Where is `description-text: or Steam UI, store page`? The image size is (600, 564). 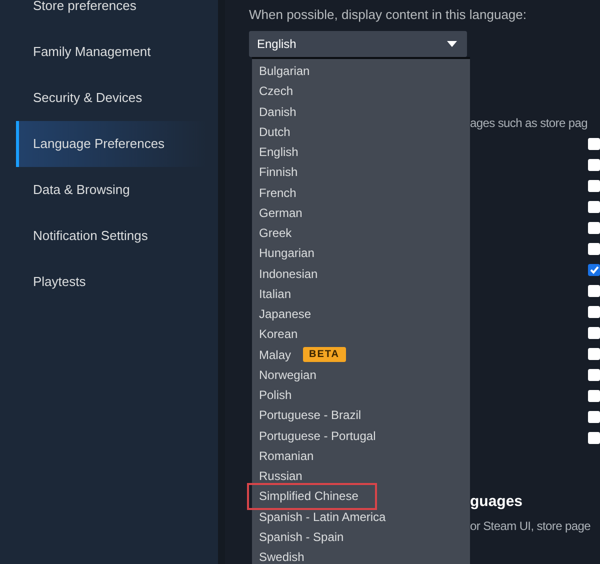
description-text: or Steam UI, store page is located at coordinates (531, 526).